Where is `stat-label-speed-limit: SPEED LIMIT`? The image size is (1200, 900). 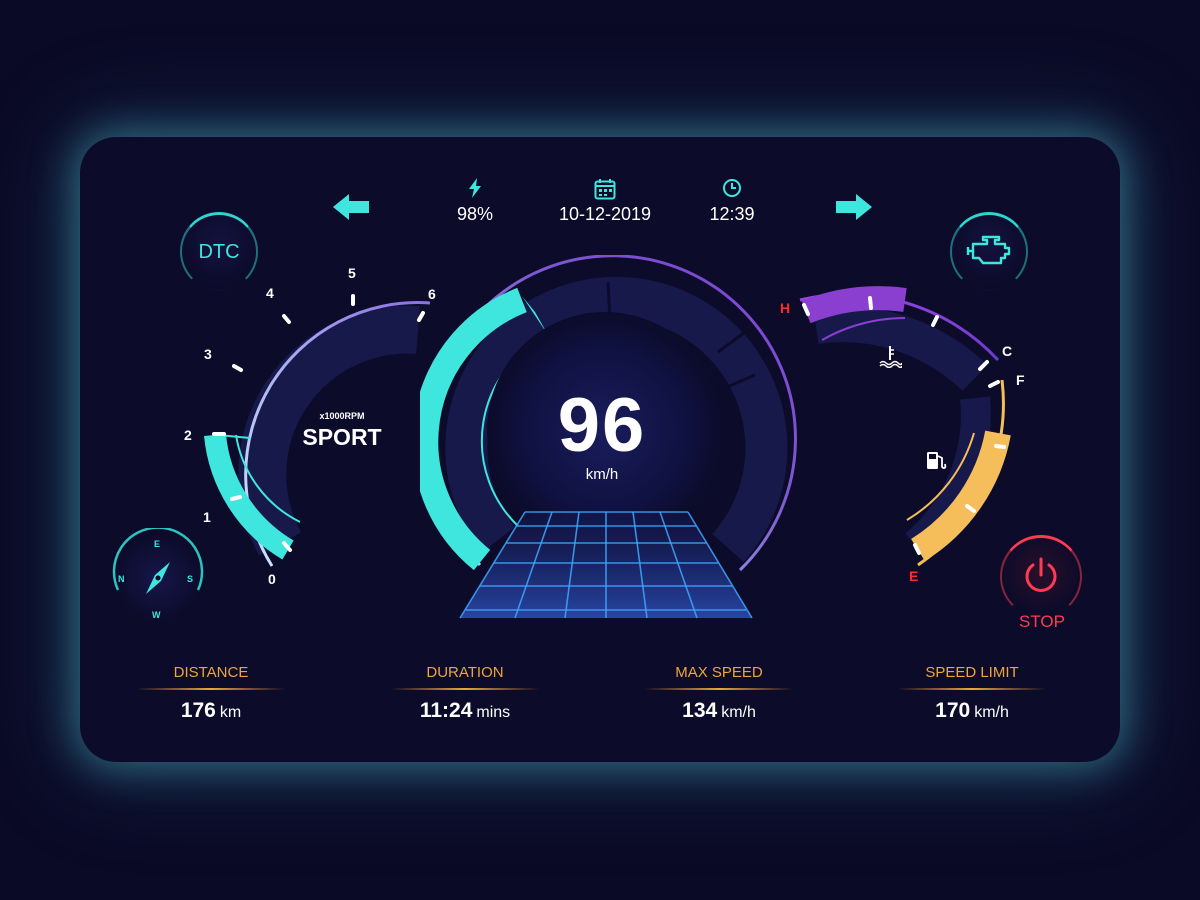
stat-label-speed-limit: SPEED LIMIT is located at coordinates (972, 672).